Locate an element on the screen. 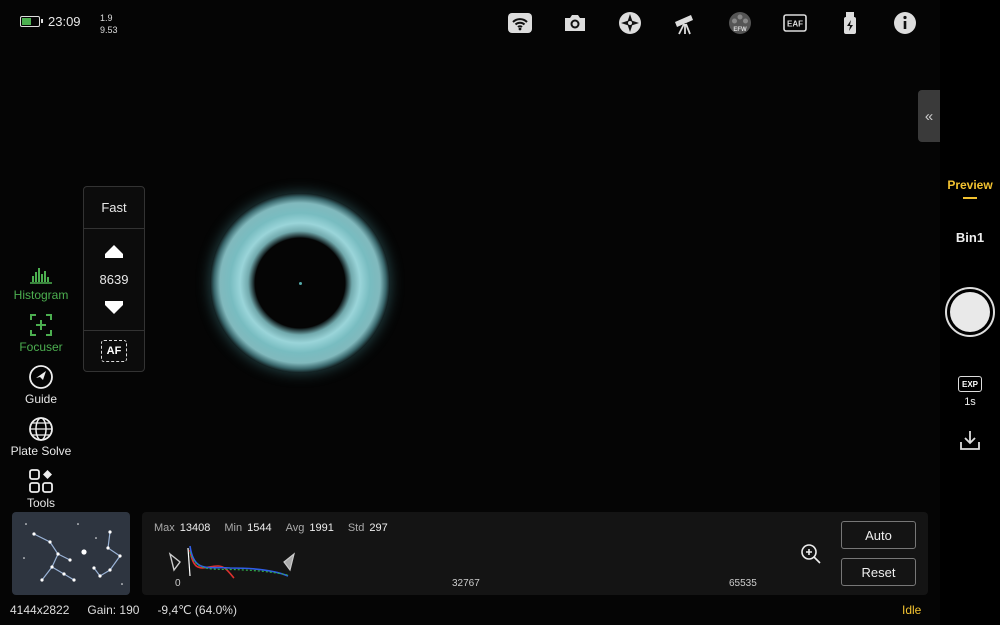 Image resolution: width=1000 pixels, height=625 pixels. info-bar: 4144x2822 Gain: 190 -9,4℃ (64.0%) is located at coordinates (123, 610).